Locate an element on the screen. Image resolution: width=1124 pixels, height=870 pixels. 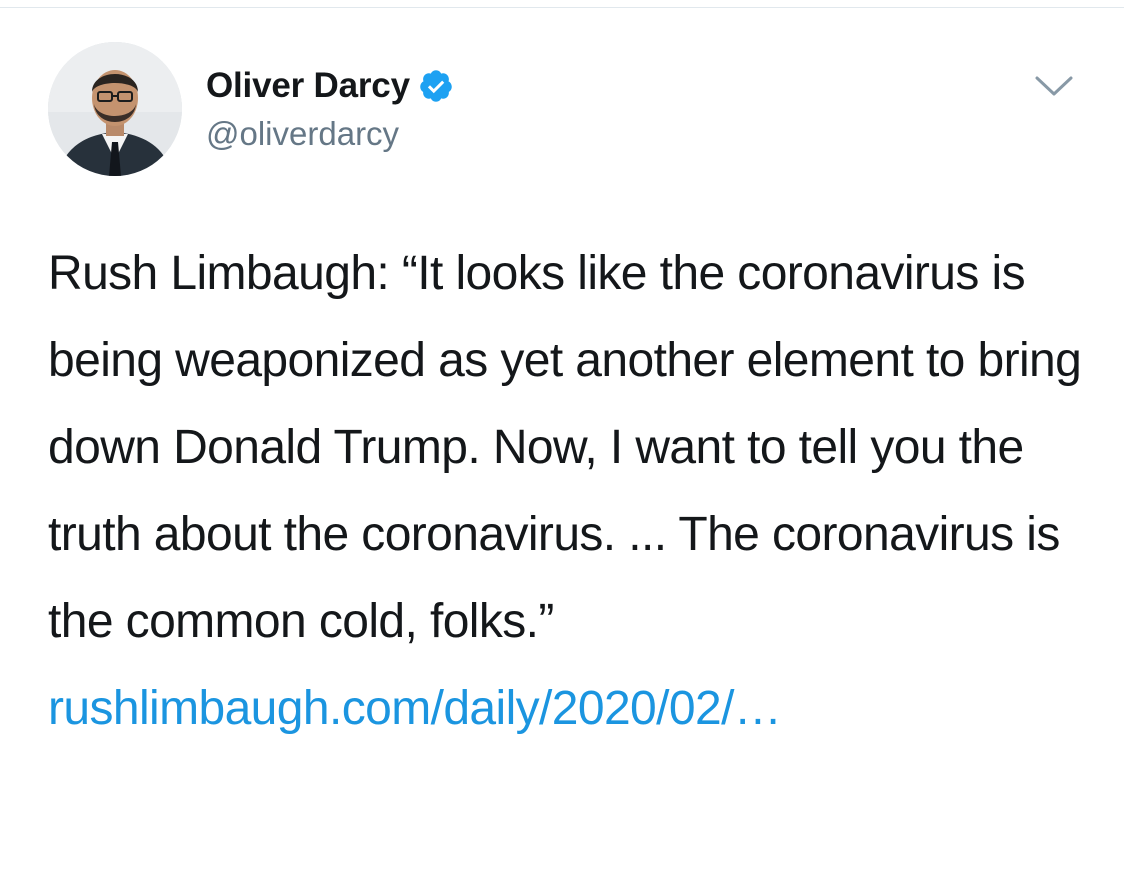
top-divider is located at coordinates (562, 4).